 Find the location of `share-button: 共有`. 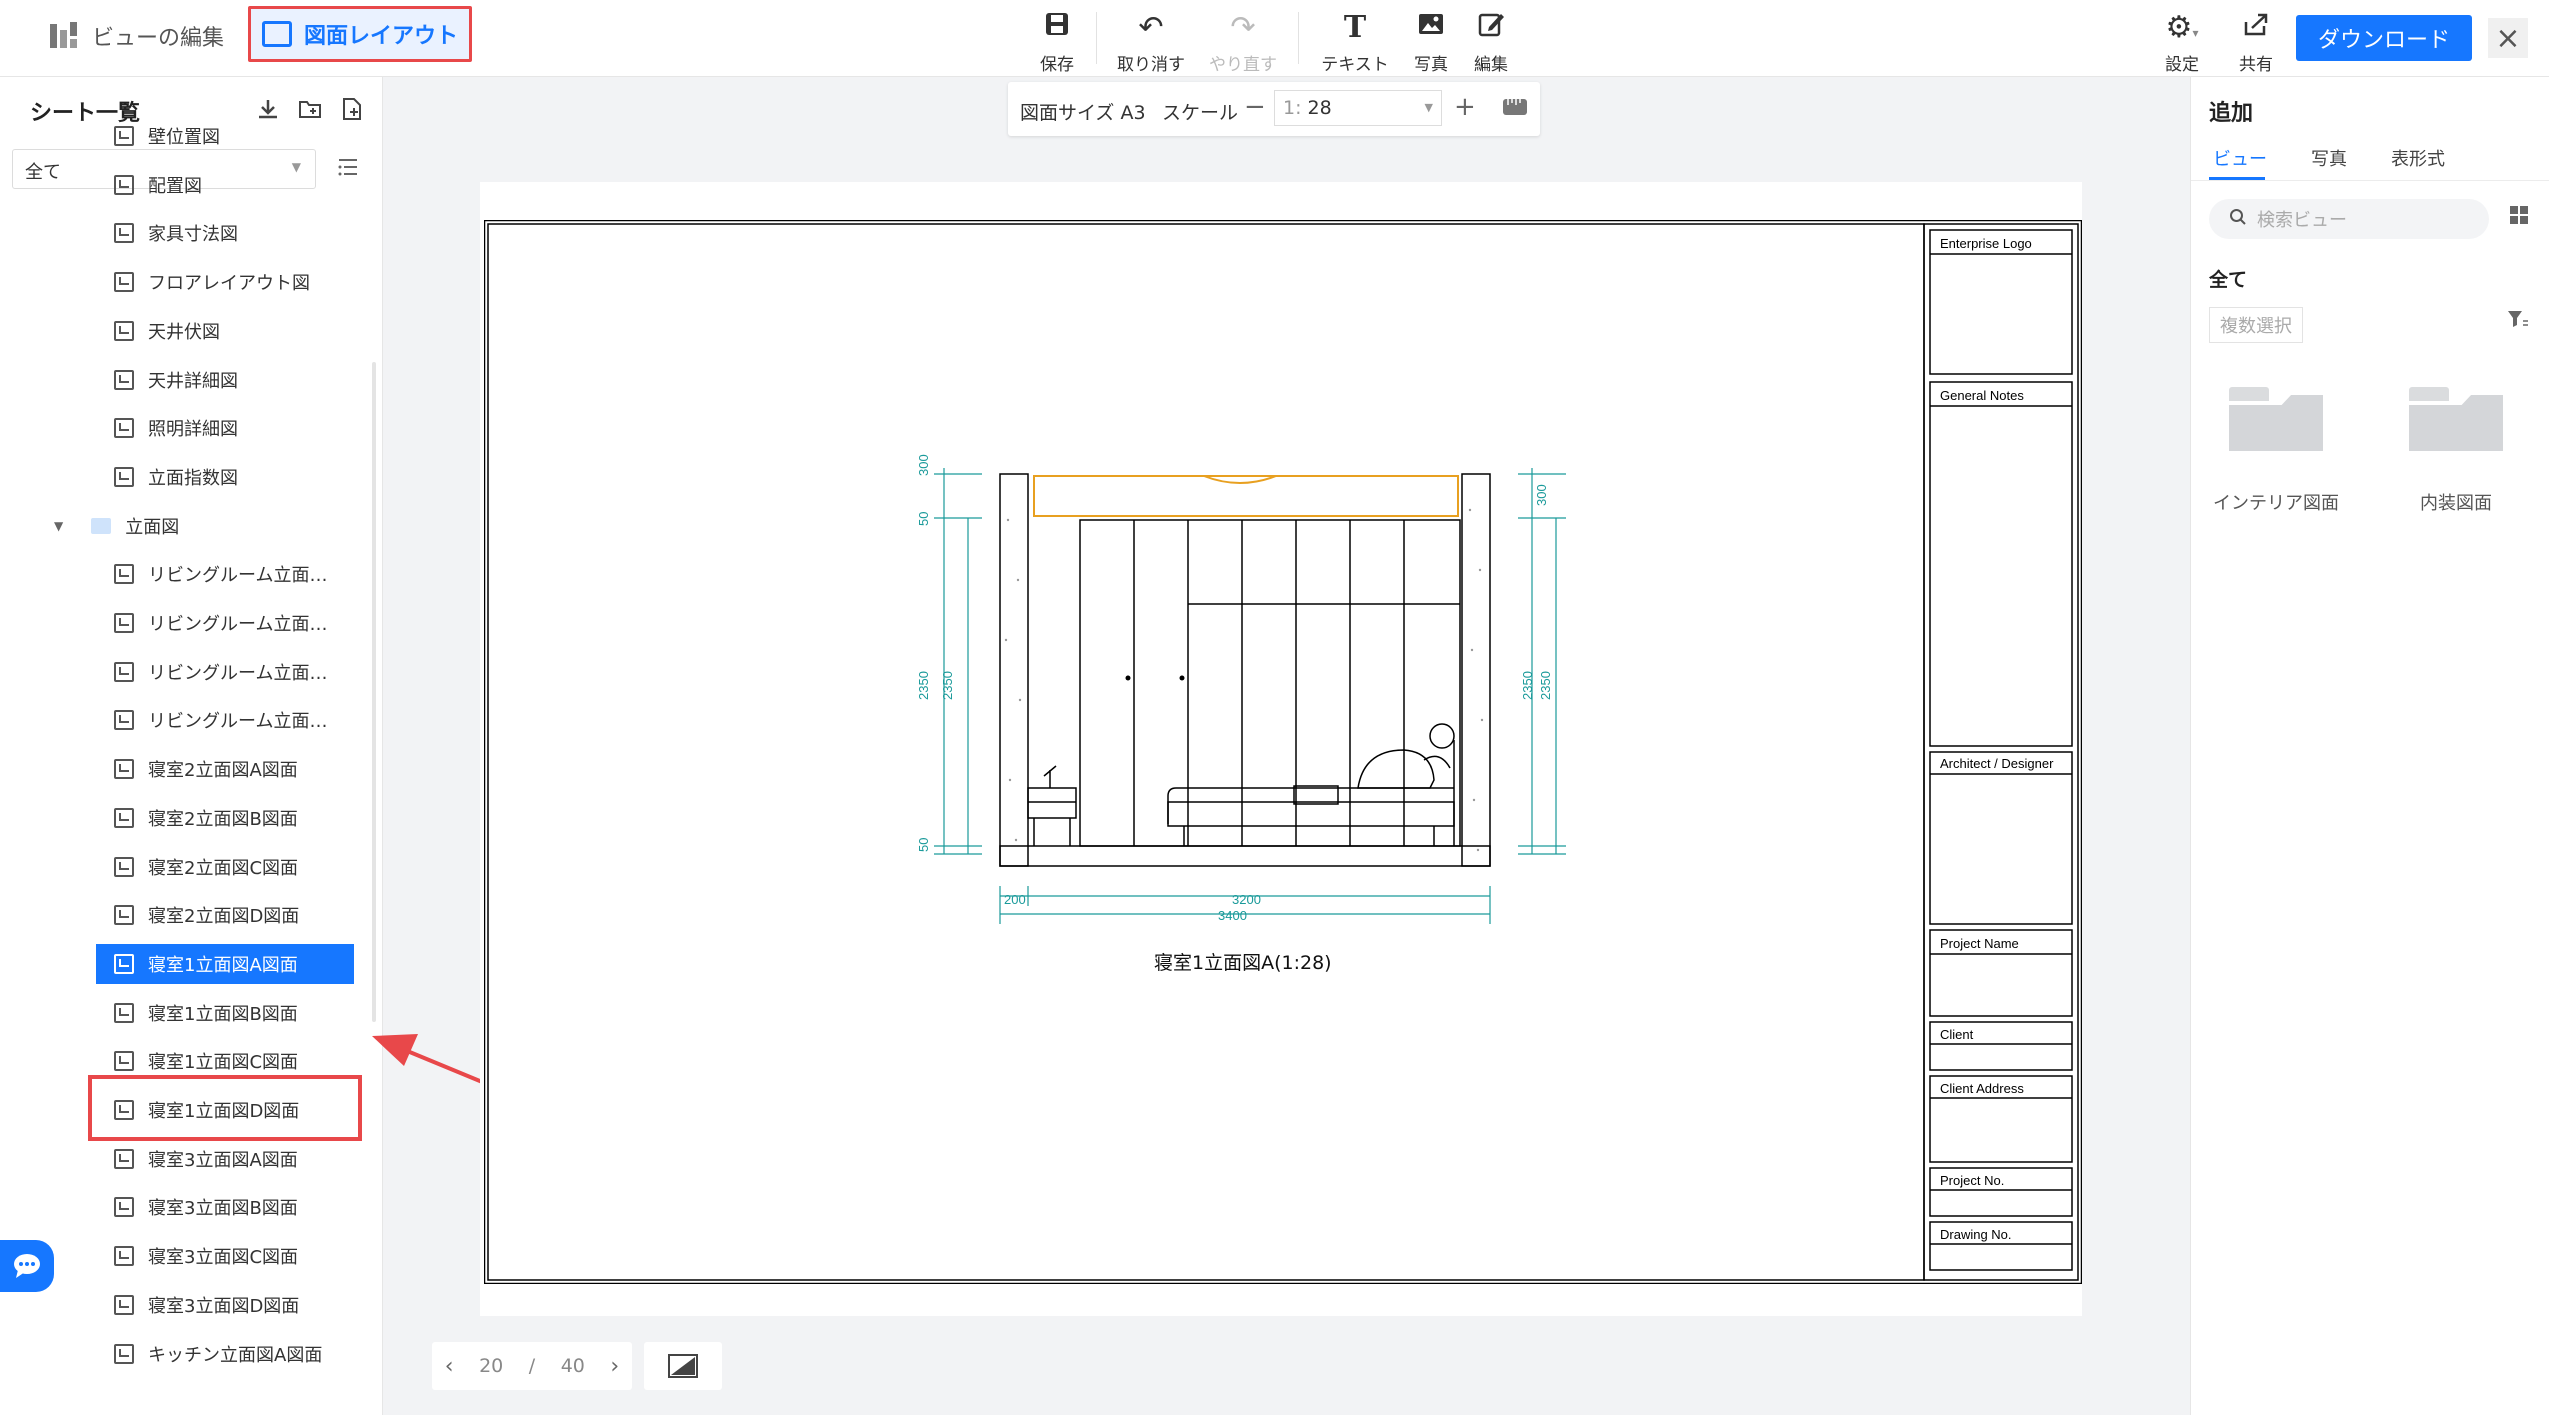

share-button: 共有 is located at coordinates (2256, 42).